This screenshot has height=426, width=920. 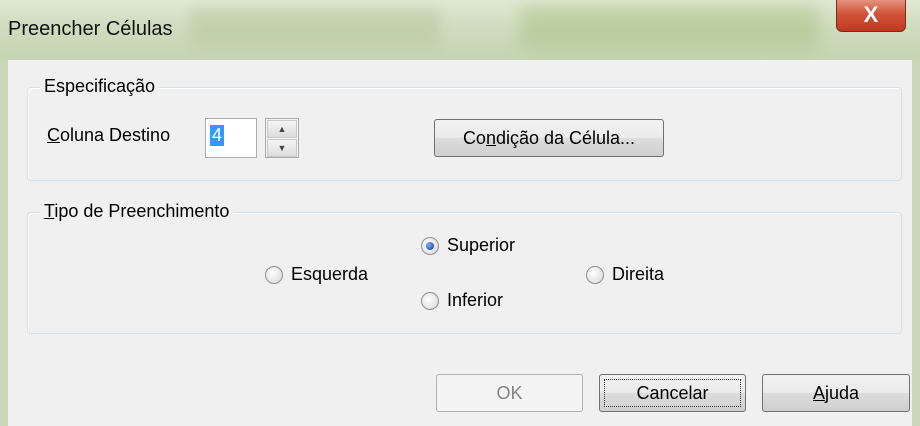 I want to click on coluna-destino-value: 4, so click(x=217, y=135).